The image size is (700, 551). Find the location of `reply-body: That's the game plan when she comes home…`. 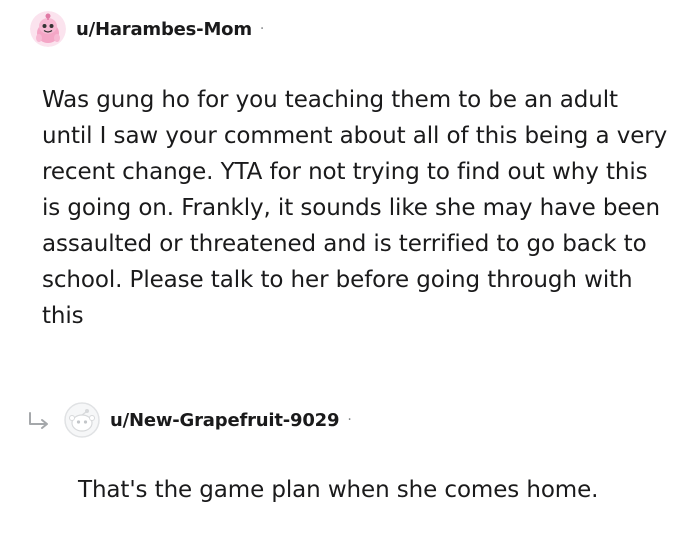

reply-body: That's the game plan when she comes home… is located at coordinates (338, 490).